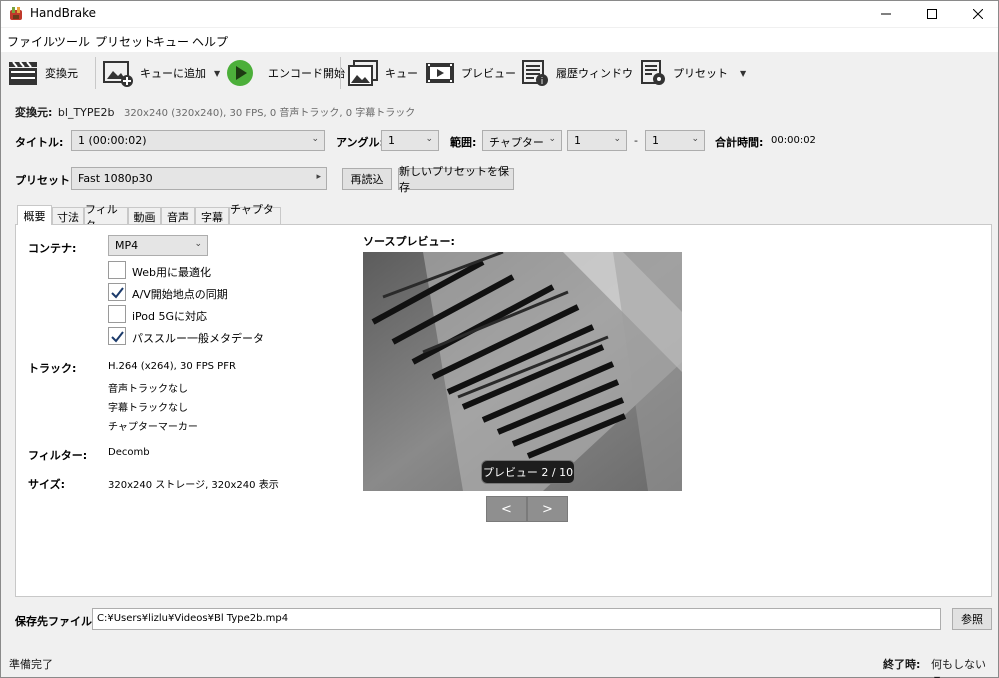 The image size is (999, 678). Describe the element at coordinates (158, 245) in the screenshot. I see `container-select: MP4 ⌄` at that location.